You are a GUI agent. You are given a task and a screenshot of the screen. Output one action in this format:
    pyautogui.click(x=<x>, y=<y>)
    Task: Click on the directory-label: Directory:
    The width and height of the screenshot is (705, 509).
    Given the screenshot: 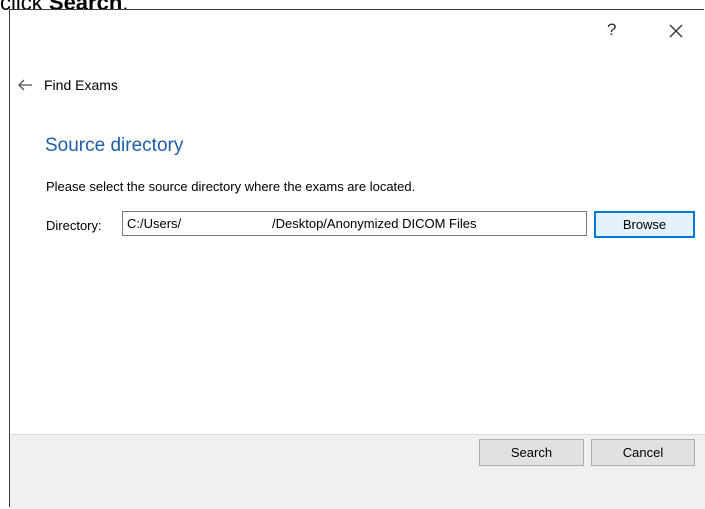 What is the action you would take?
    pyautogui.click(x=74, y=225)
    